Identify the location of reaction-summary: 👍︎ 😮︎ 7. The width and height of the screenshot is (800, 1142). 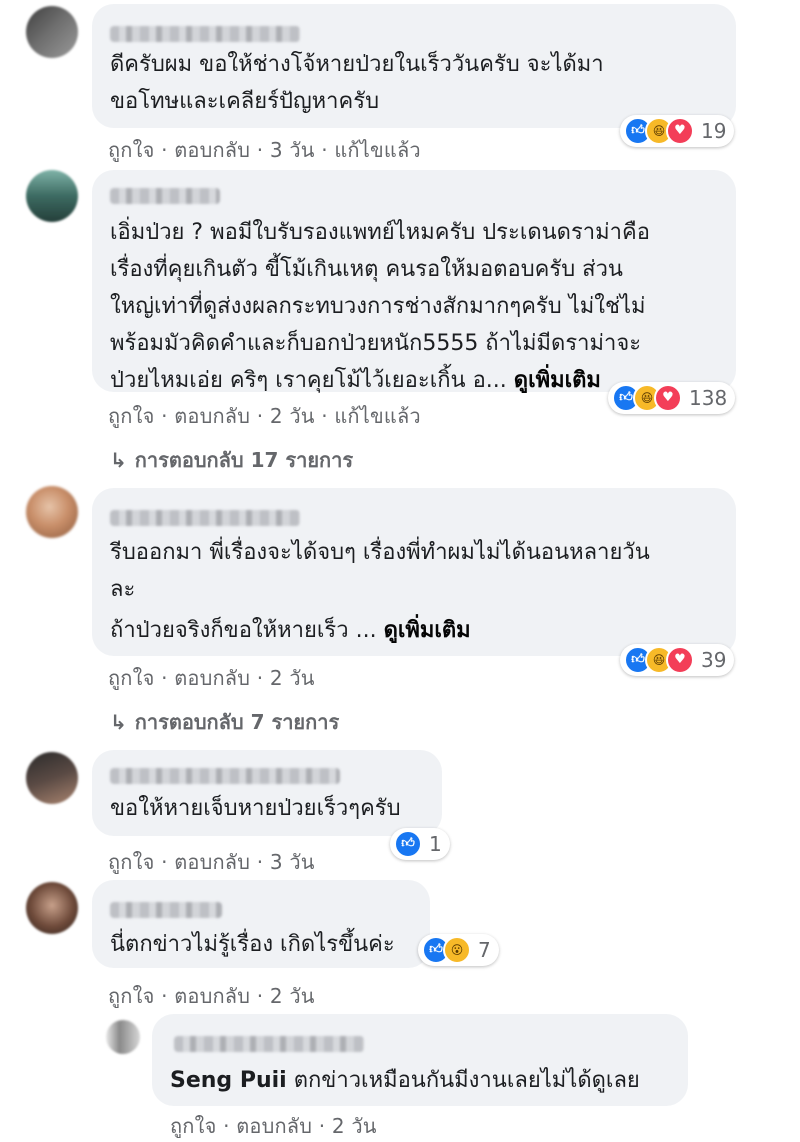
(458, 950).